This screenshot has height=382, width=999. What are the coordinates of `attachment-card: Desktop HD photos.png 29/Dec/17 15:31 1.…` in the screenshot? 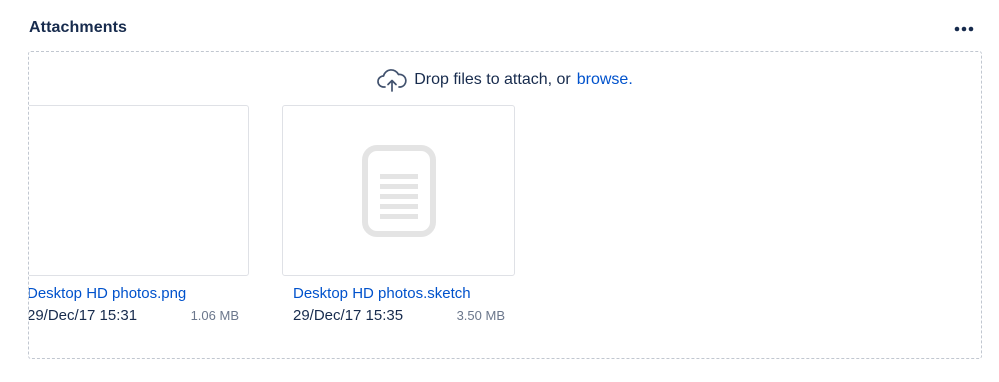 It's located at (138, 214).